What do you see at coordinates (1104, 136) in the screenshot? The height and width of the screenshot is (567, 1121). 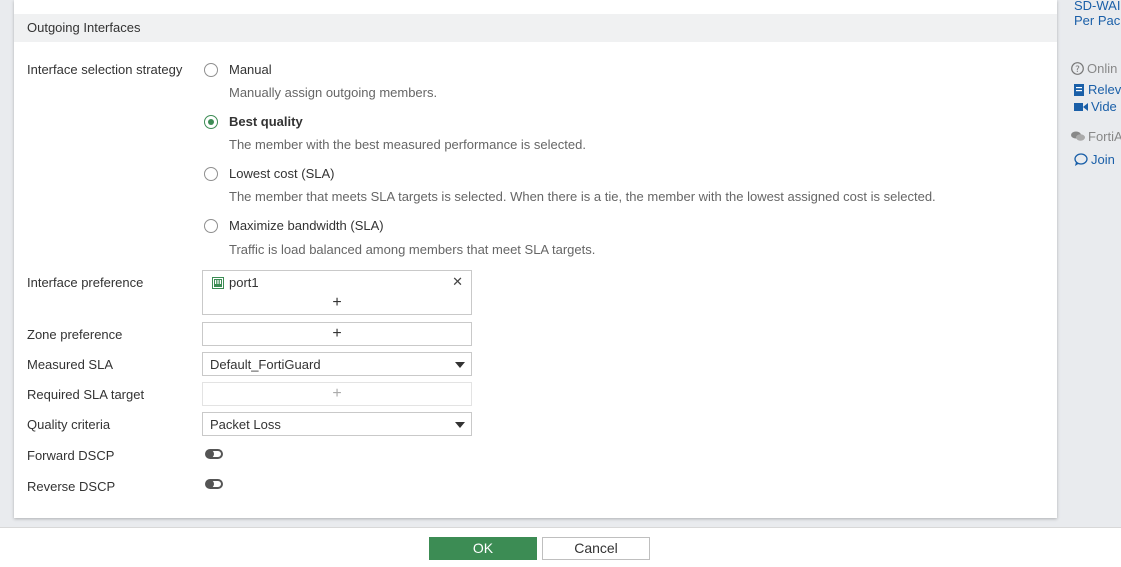 I see `sidebar-forti-label: FortiA` at bounding box center [1104, 136].